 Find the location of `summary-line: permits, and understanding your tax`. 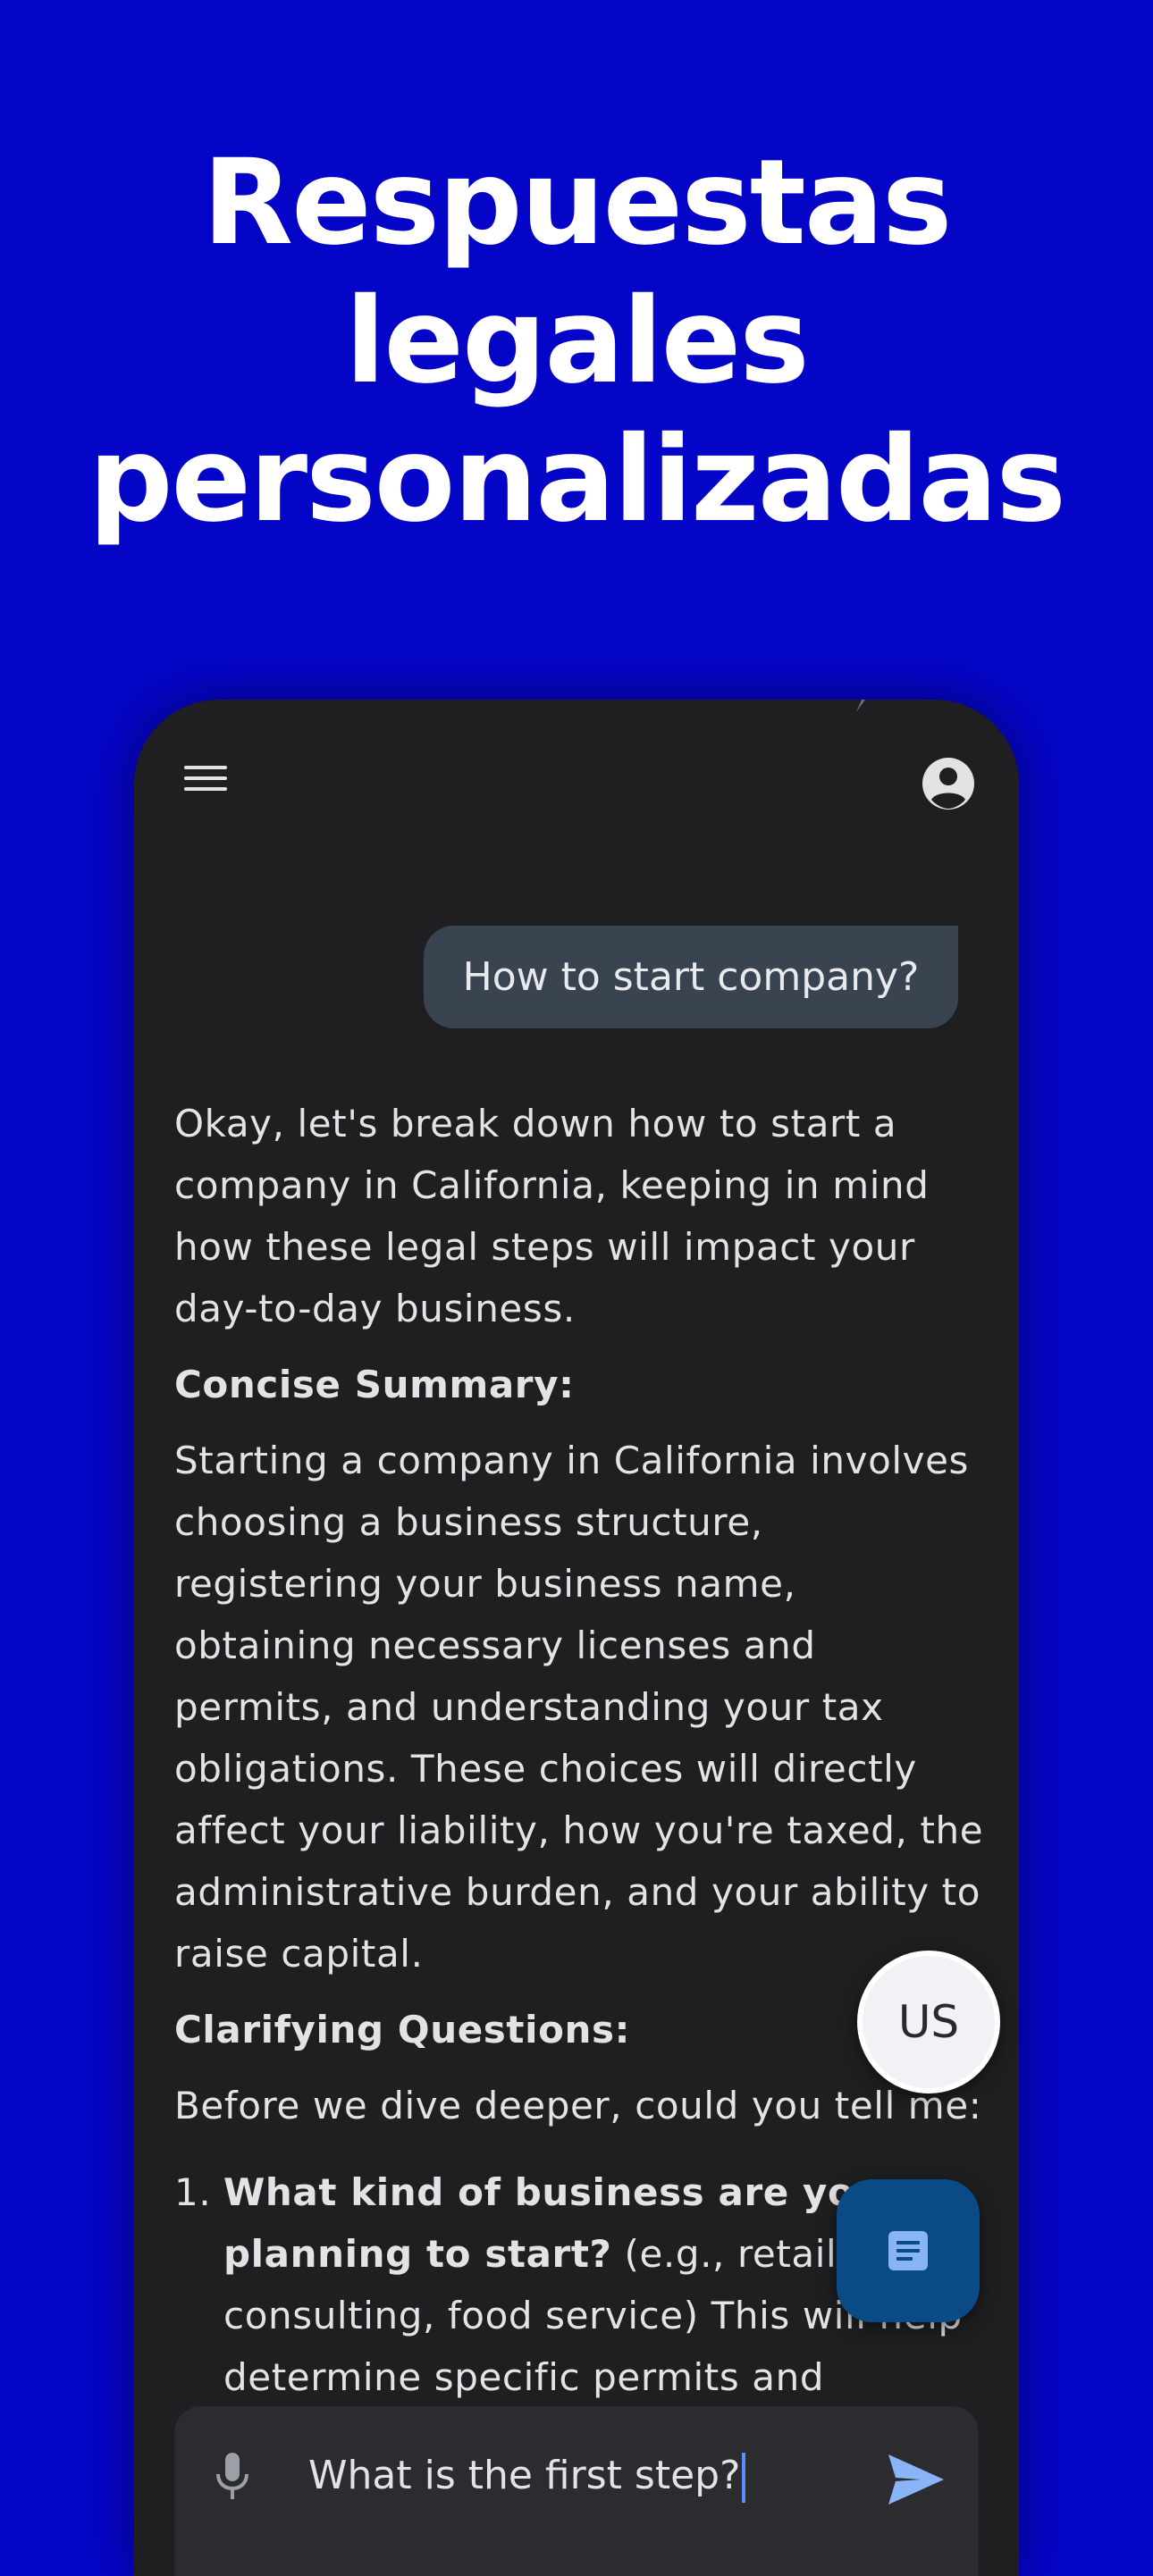

summary-line: permits, and understanding your tax is located at coordinates (529, 1707).